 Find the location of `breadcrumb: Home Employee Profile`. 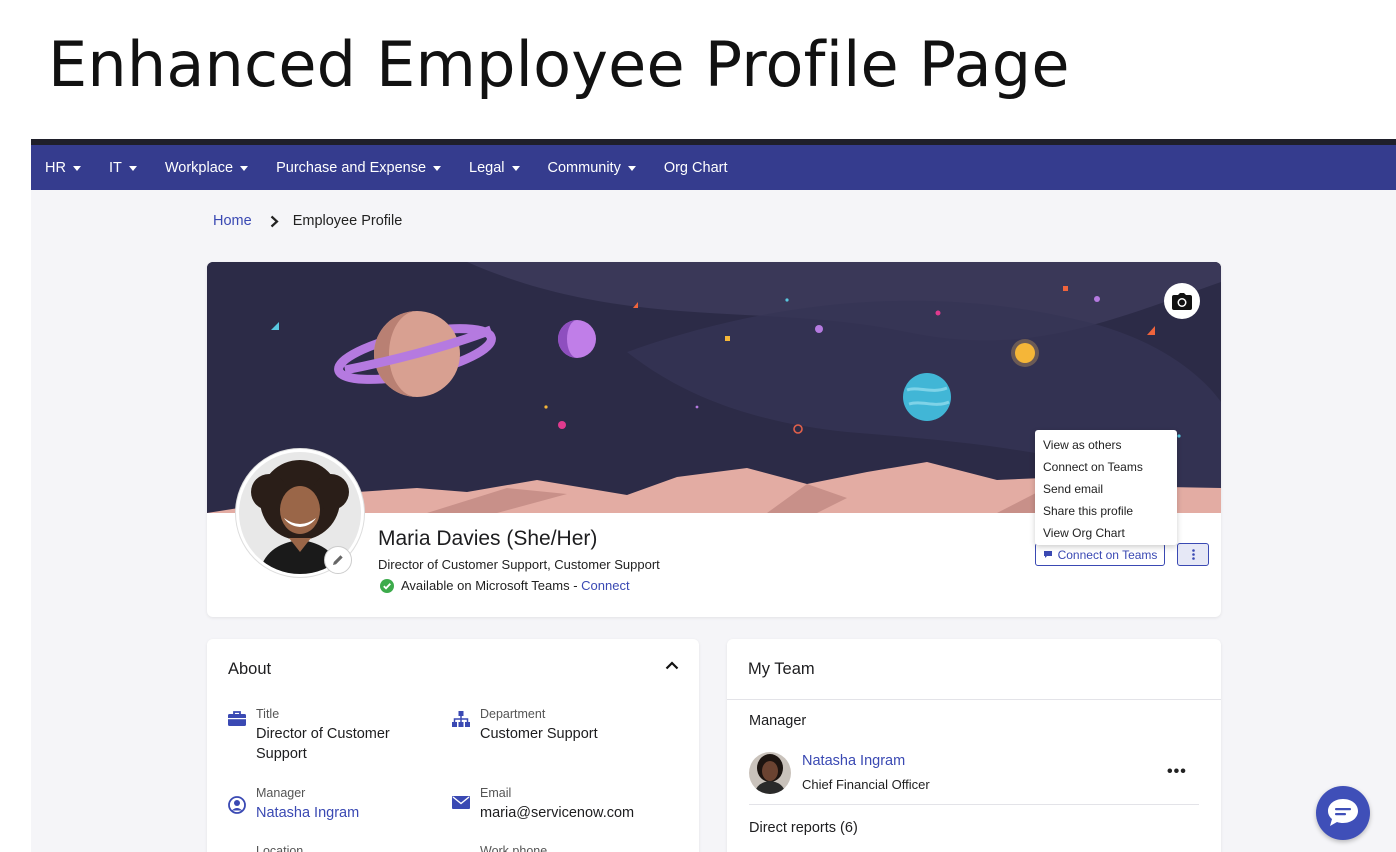

breadcrumb: Home Employee Profile is located at coordinates (307, 221).